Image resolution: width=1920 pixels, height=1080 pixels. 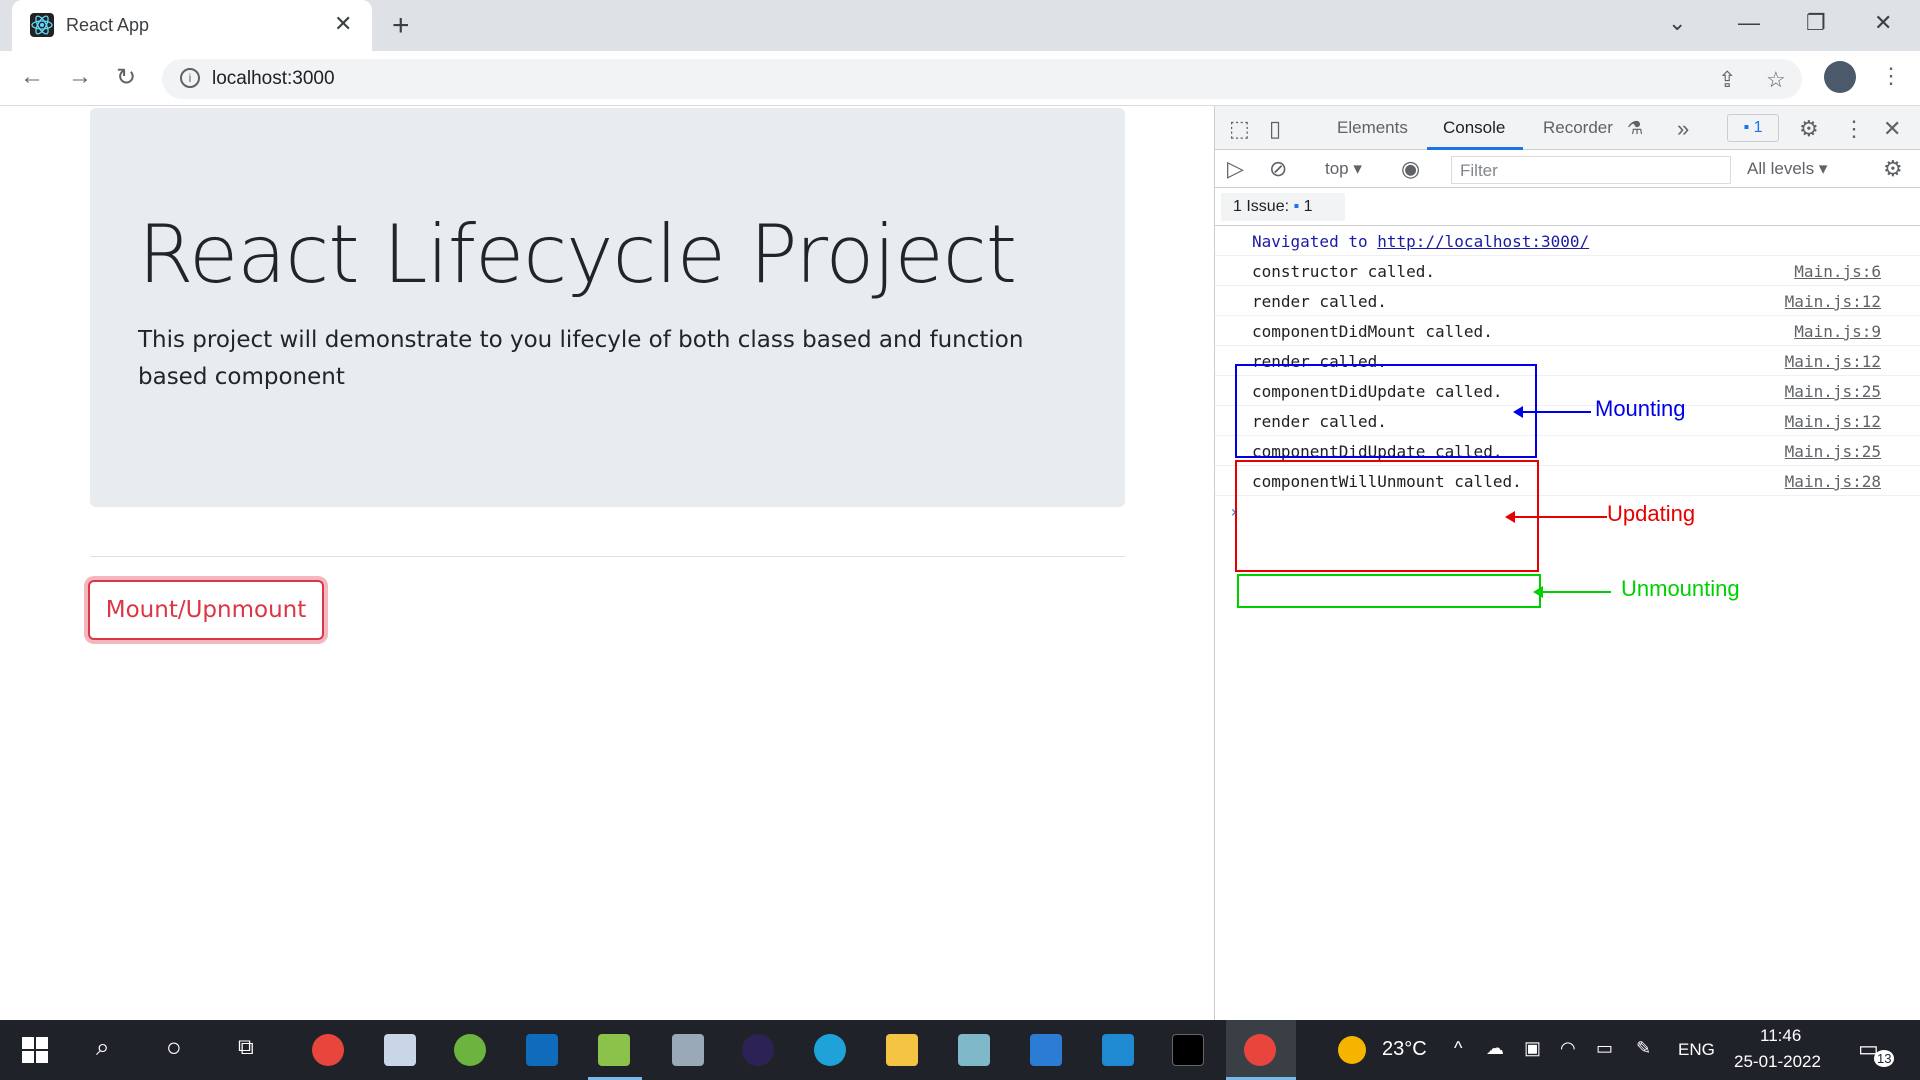 What do you see at coordinates (1372, 128) in the screenshot?
I see `tab-elements: Elements` at bounding box center [1372, 128].